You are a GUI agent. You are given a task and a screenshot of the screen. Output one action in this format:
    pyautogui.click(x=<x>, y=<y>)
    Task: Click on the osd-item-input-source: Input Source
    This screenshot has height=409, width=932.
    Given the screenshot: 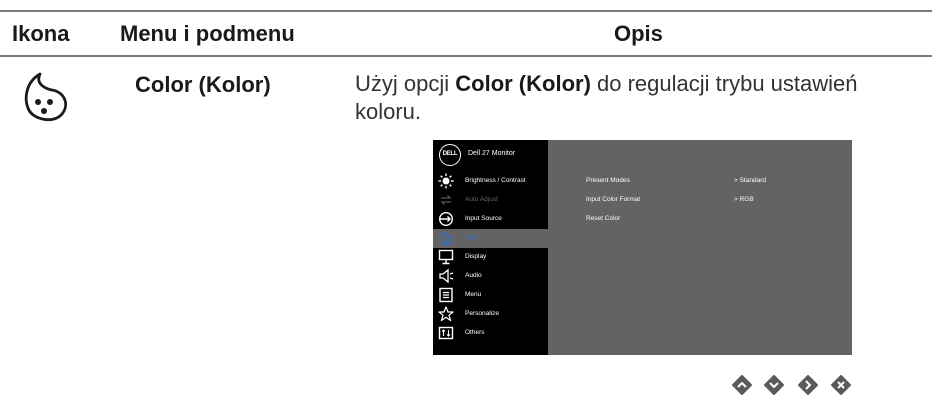 What is the action you would take?
    pyautogui.click(x=490, y=219)
    